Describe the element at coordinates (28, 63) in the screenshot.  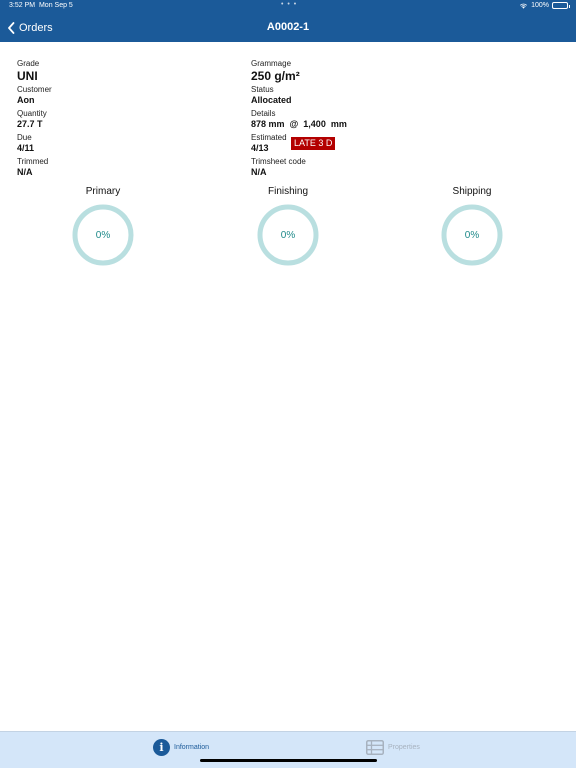
I see `grade-label: Grade` at that location.